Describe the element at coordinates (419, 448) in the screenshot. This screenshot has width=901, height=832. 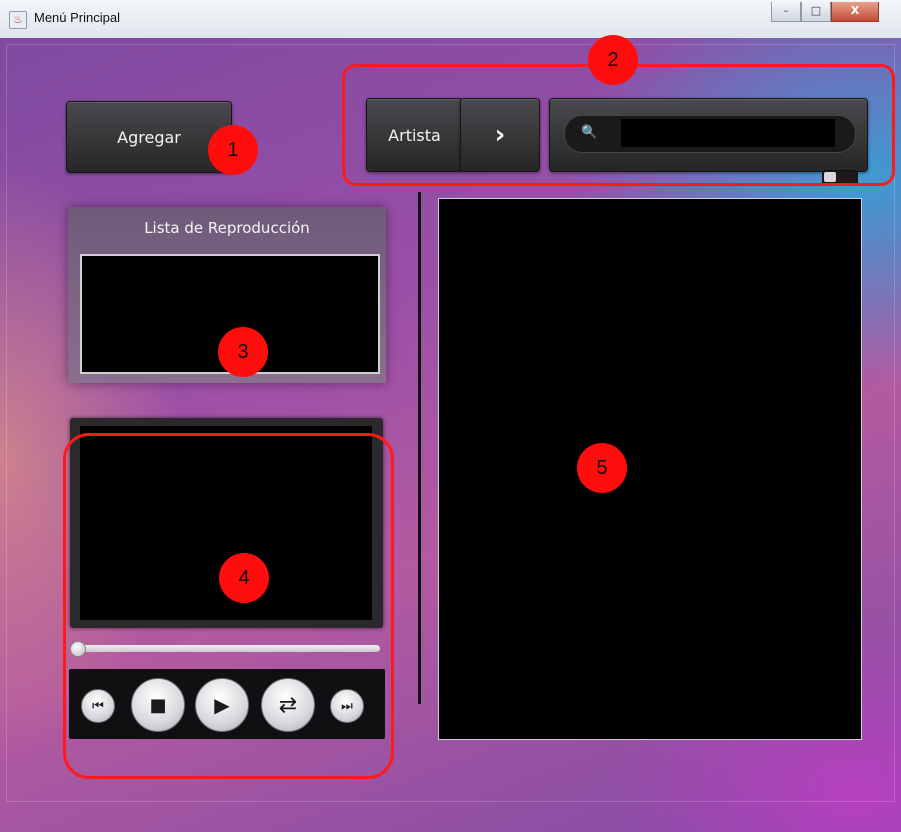
I see `vertical-divider` at that location.